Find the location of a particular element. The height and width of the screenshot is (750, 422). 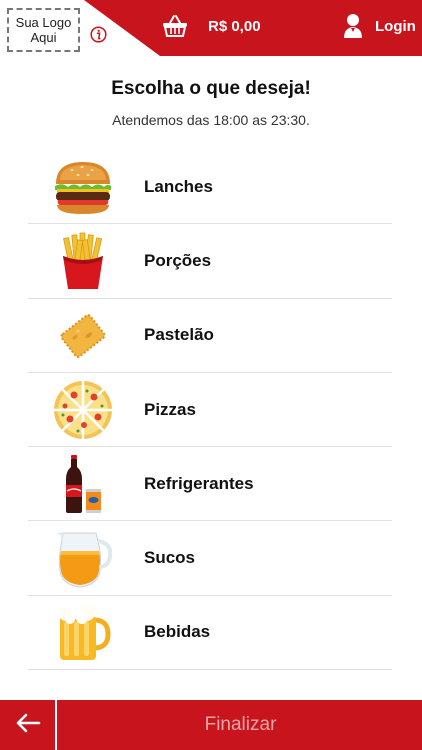

category-label: Bebidas is located at coordinates (177, 632).